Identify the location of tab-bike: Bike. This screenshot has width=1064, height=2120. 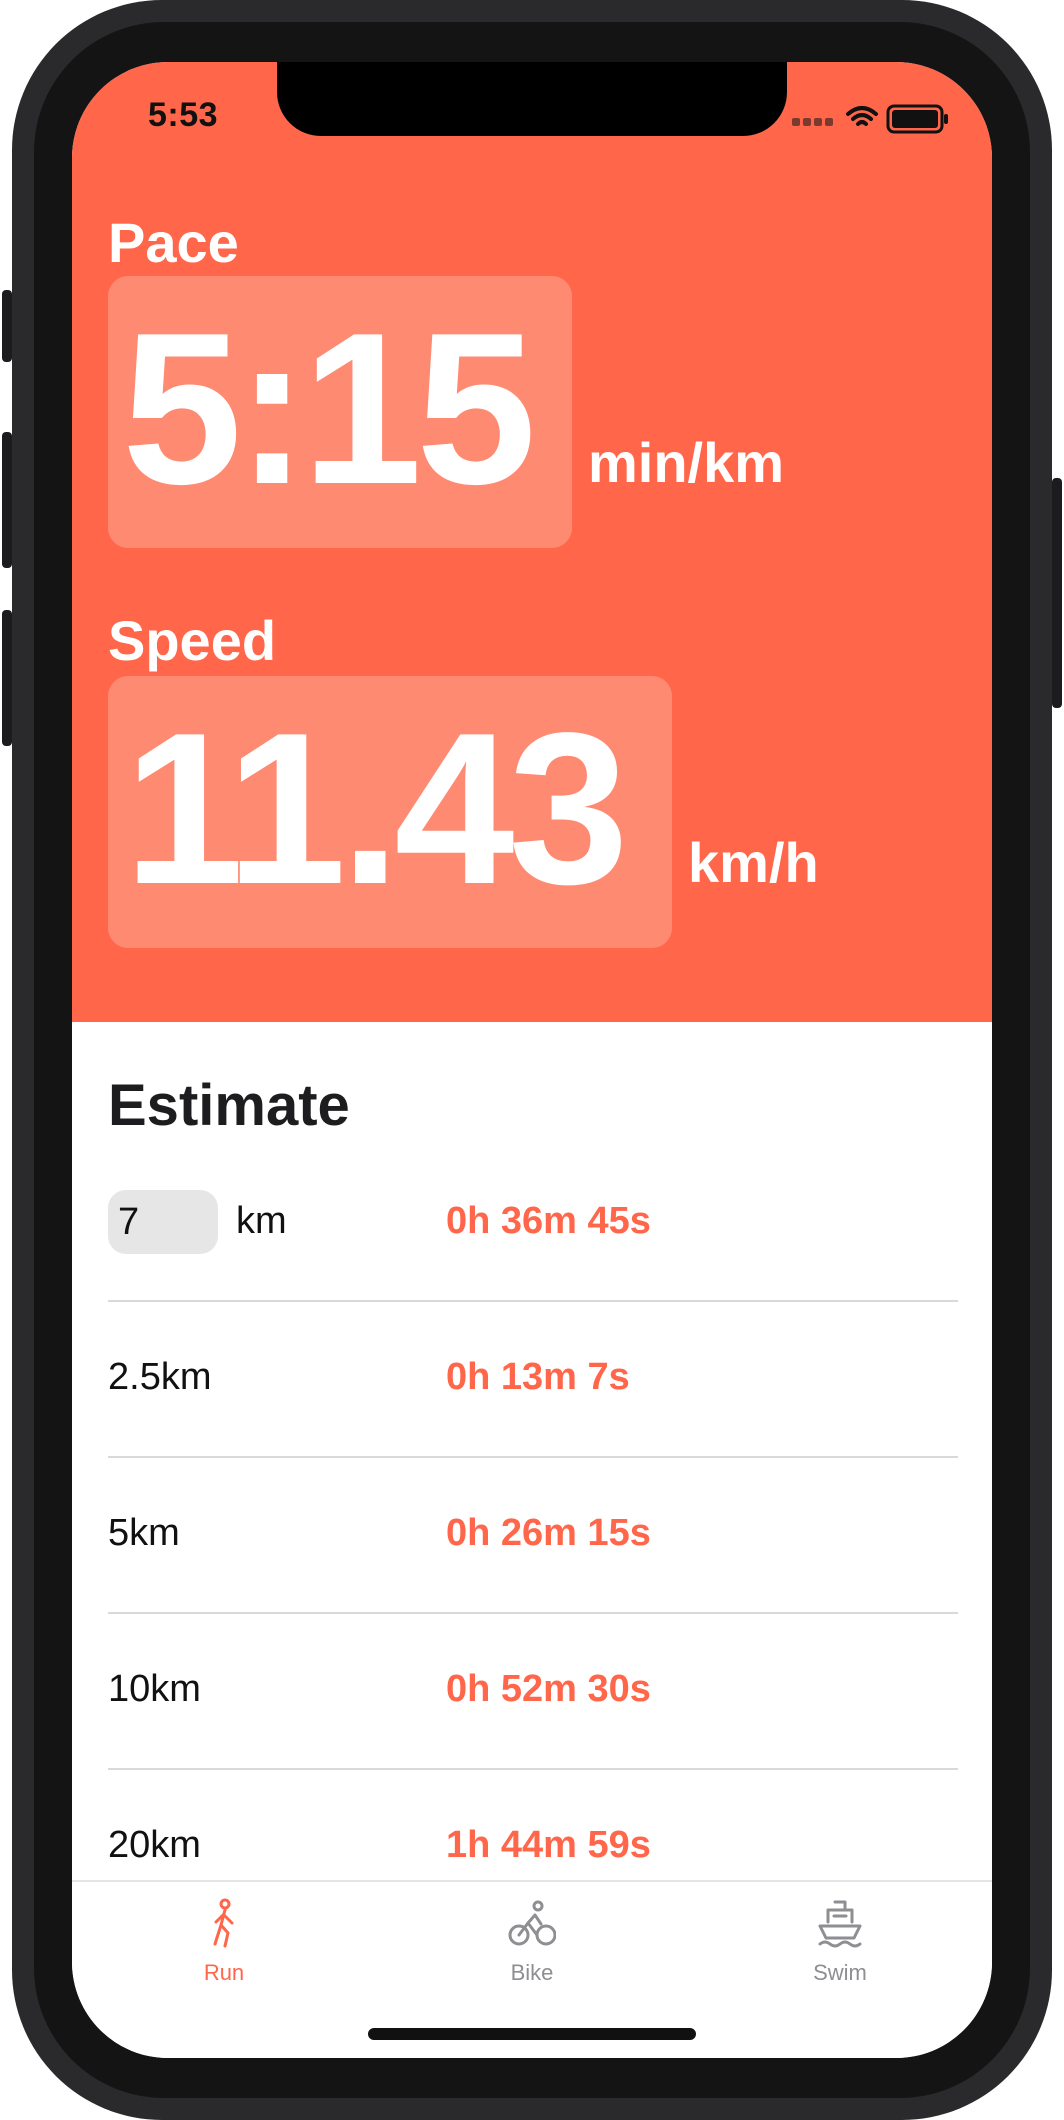
(532, 1942).